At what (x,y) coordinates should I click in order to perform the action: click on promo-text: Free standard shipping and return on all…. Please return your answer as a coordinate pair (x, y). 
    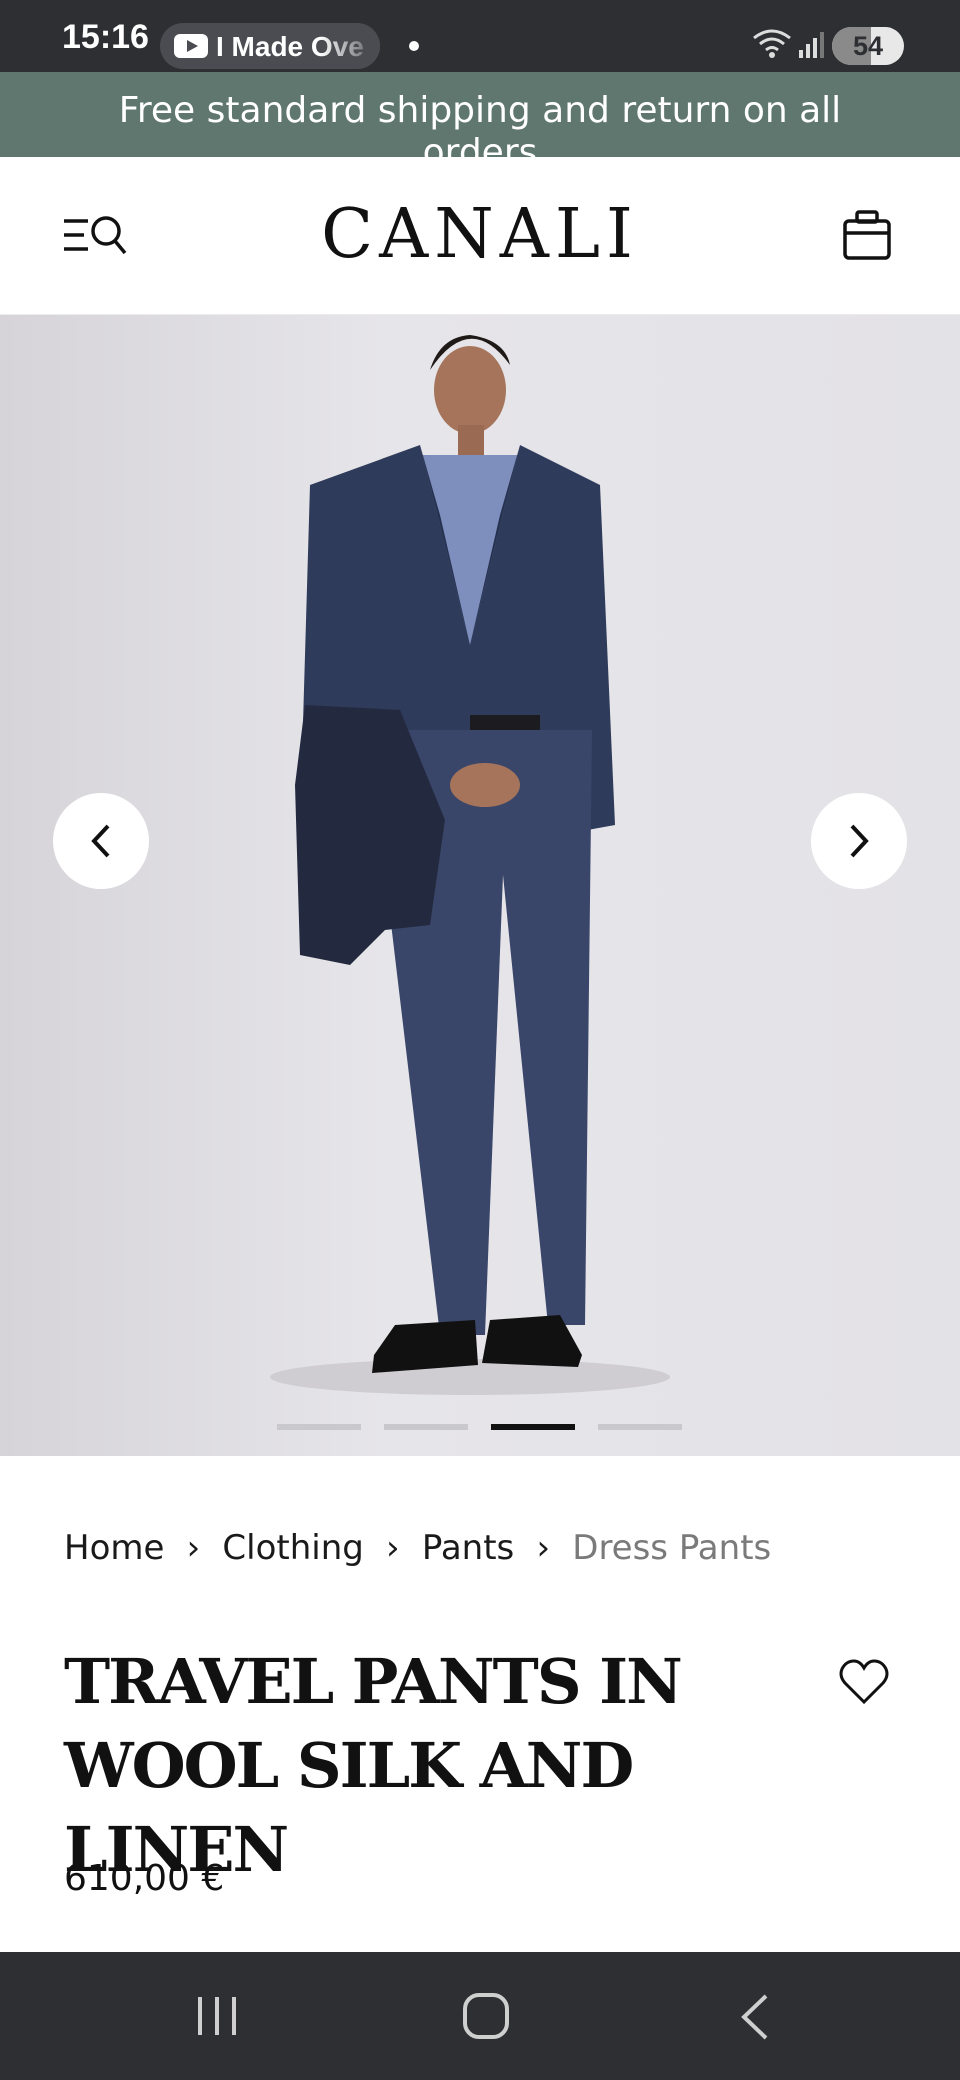
    Looking at the image, I should click on (480, 123).